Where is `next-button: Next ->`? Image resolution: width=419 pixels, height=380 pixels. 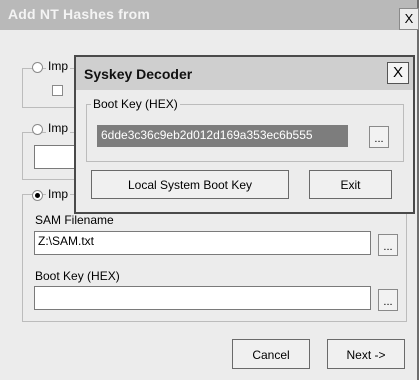
next-button: Next -> is located at coordinates (366, 354).